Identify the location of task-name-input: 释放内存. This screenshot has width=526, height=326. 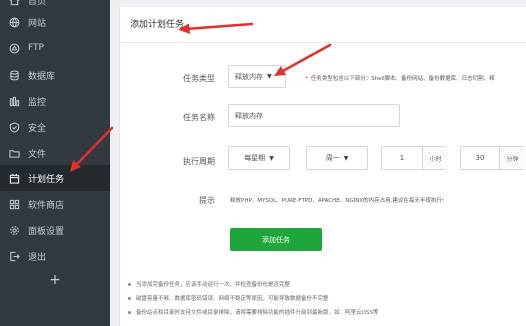
(314, 115).